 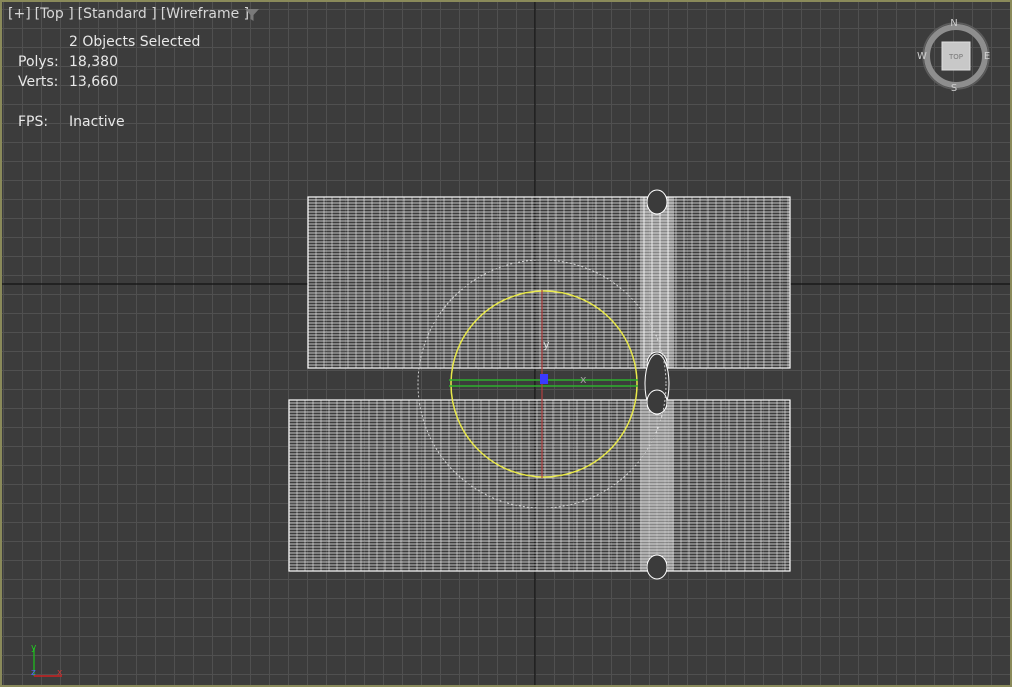 What do you see at coordinates (539, 484) in the screenshot?
I see `wireframe-object-bottom` at bounding box center [539, 484].